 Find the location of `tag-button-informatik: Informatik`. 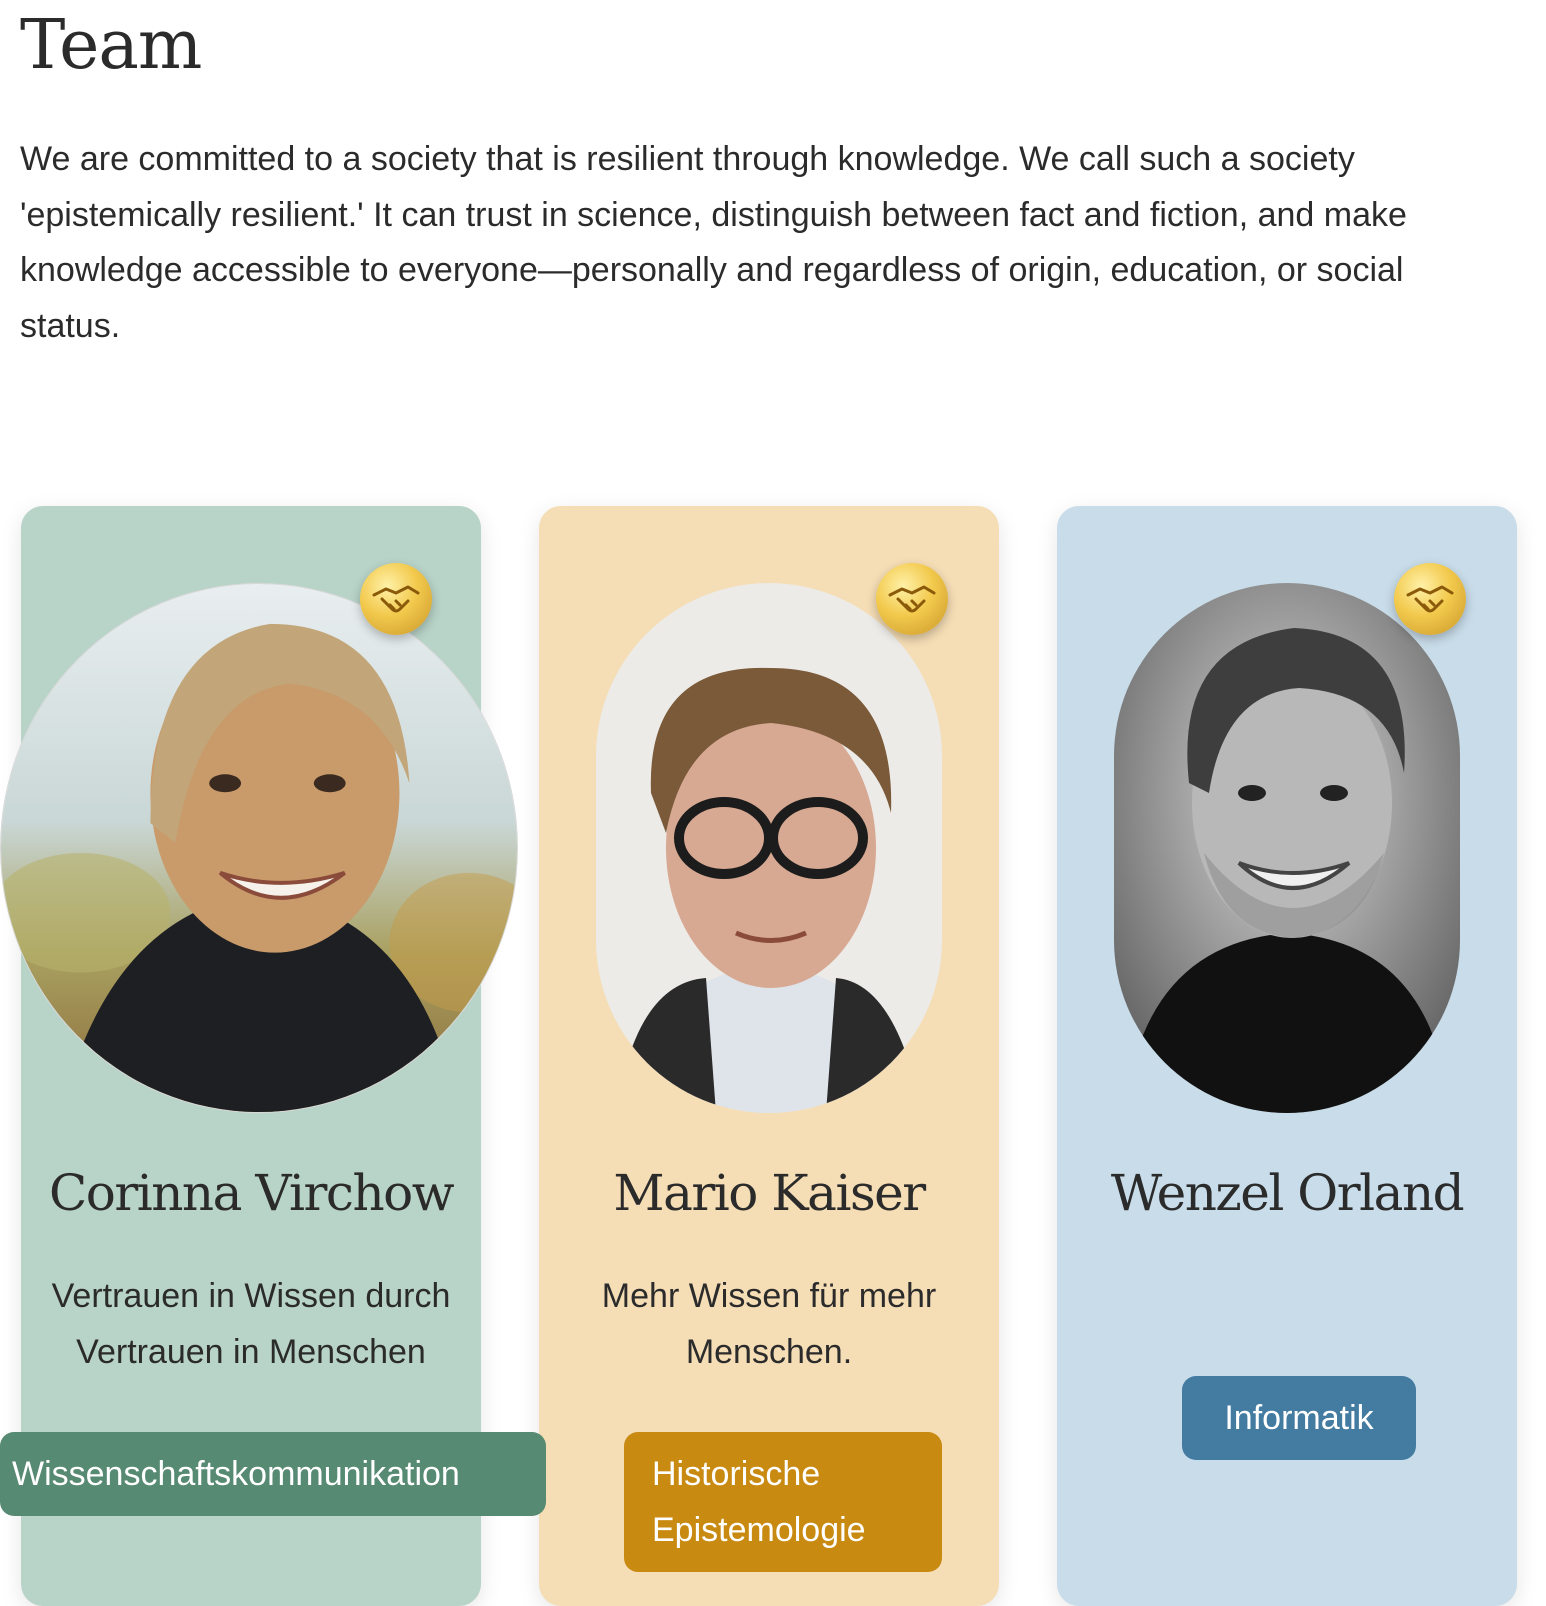

tag-button-informatik: Informatik is located at coordinates (1299, 1418).